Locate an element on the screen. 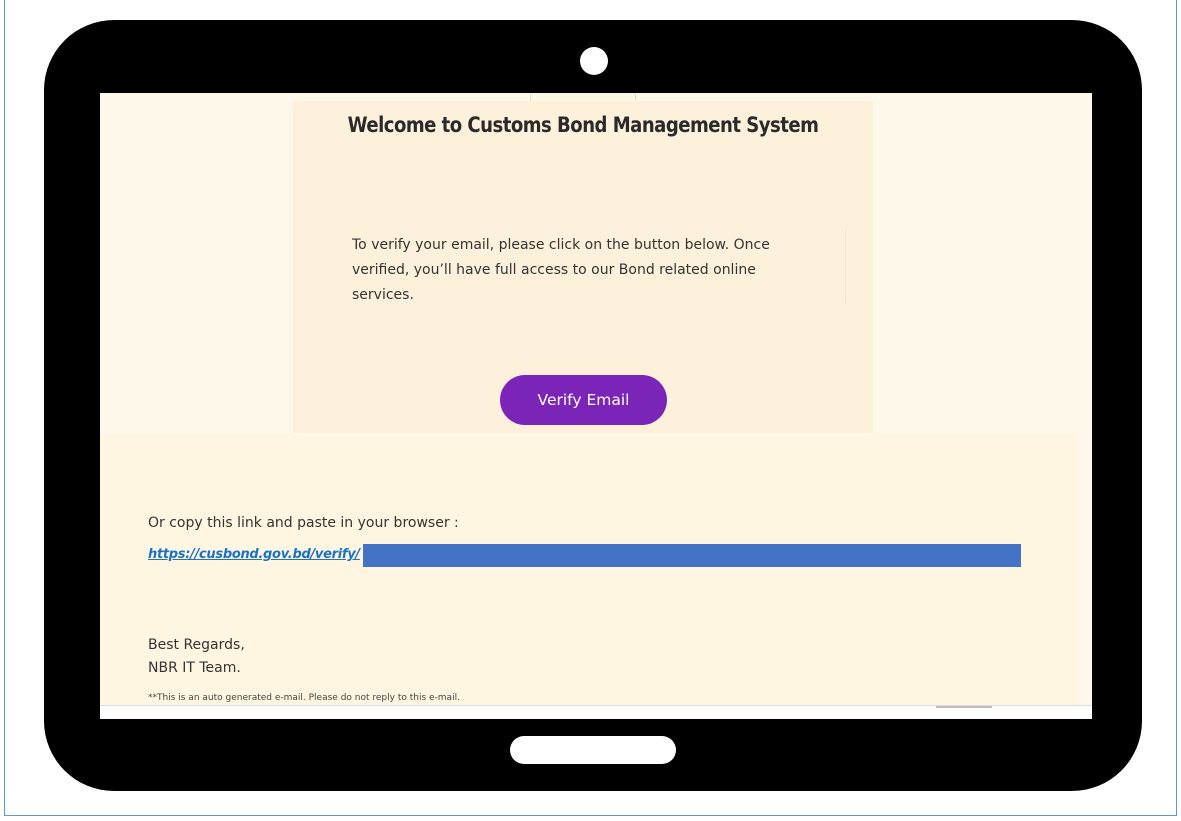  signoff-line: Best Regards, is located at coordinates (196, 645).